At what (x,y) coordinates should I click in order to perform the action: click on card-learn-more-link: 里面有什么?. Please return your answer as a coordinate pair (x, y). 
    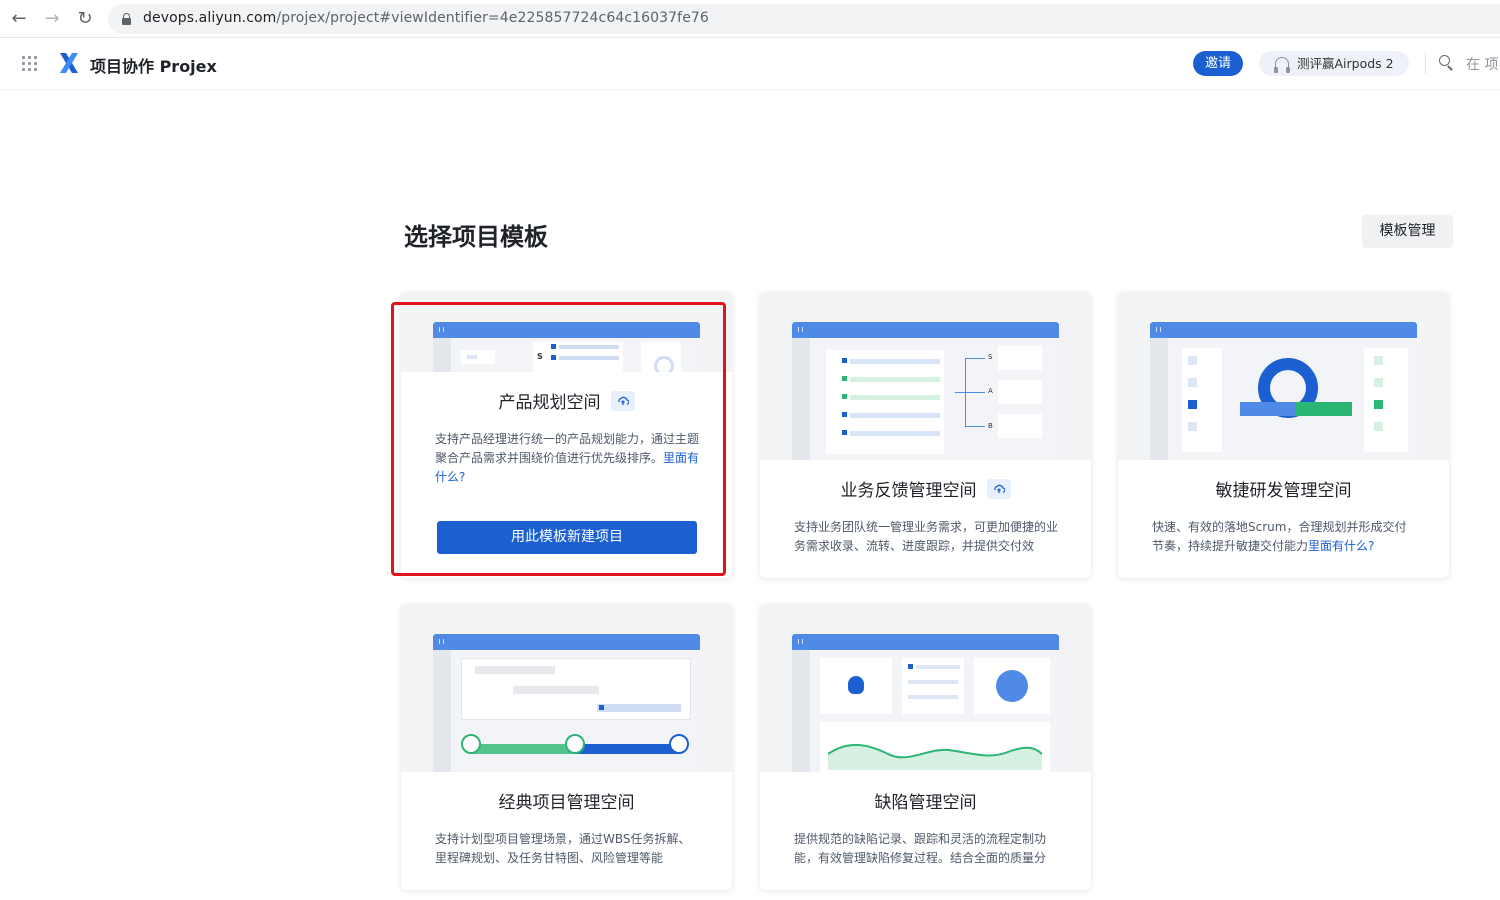
    Looking at the image, I should click on (1341, 546).